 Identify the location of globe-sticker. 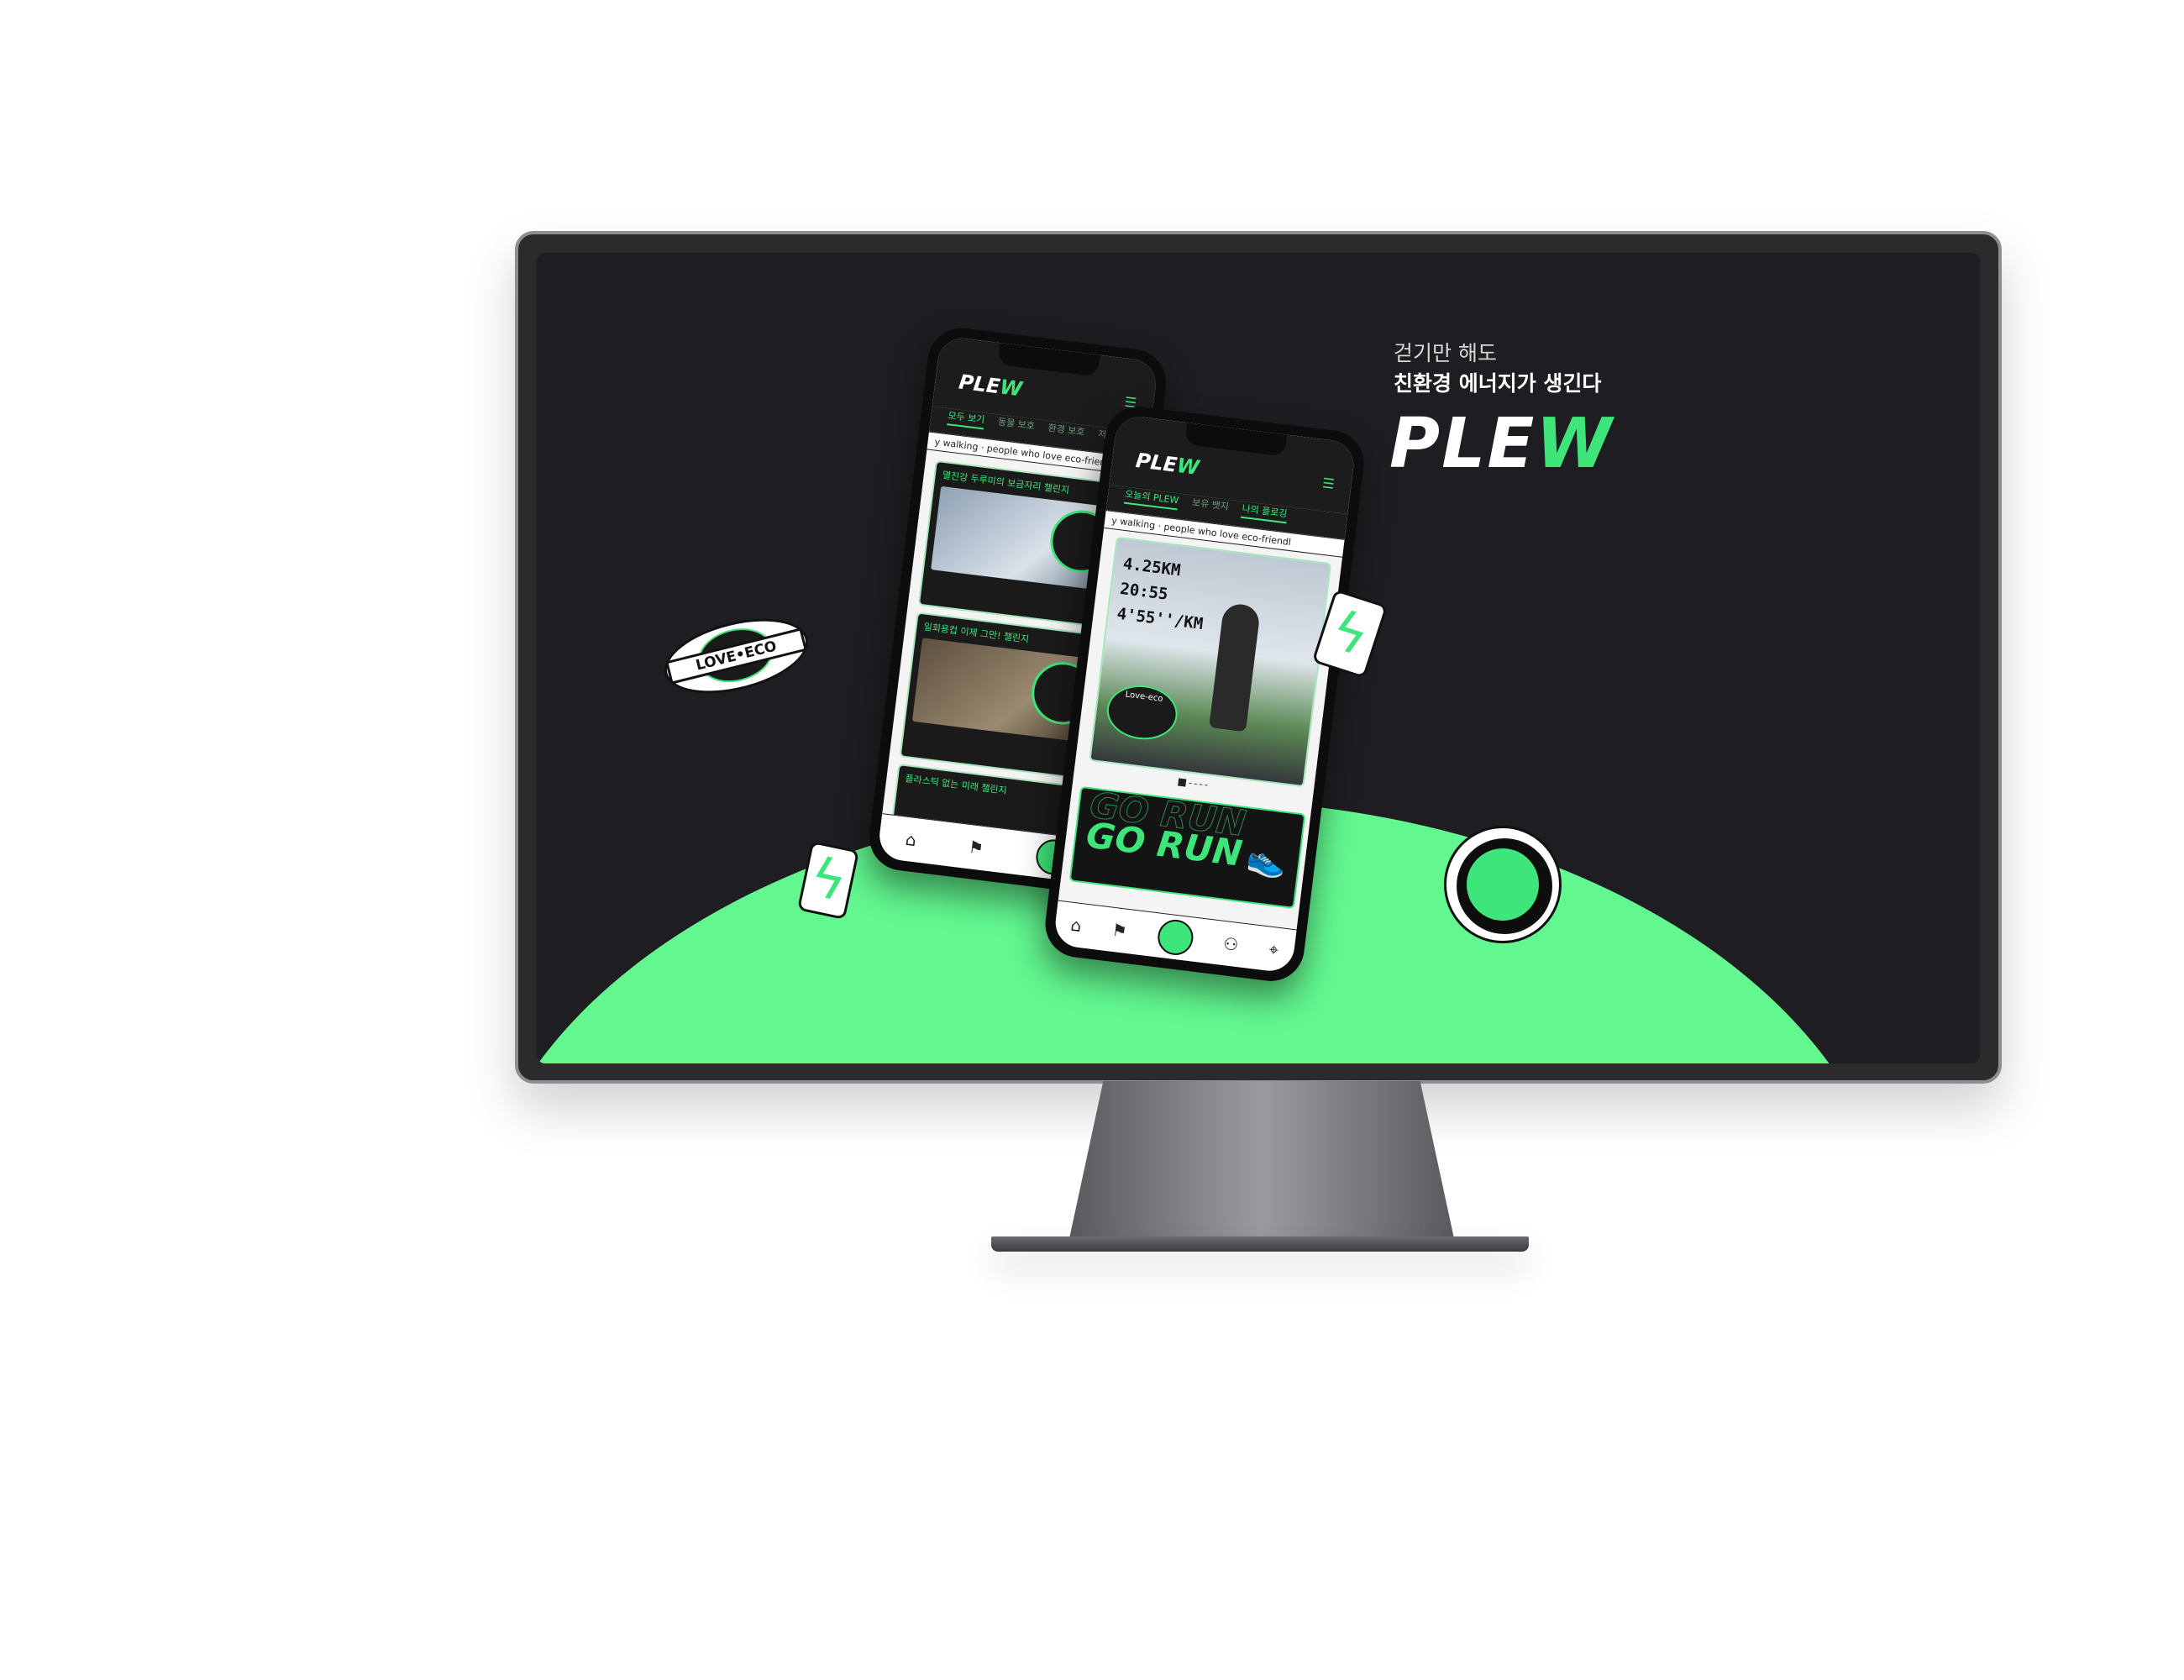
(1503, 884).